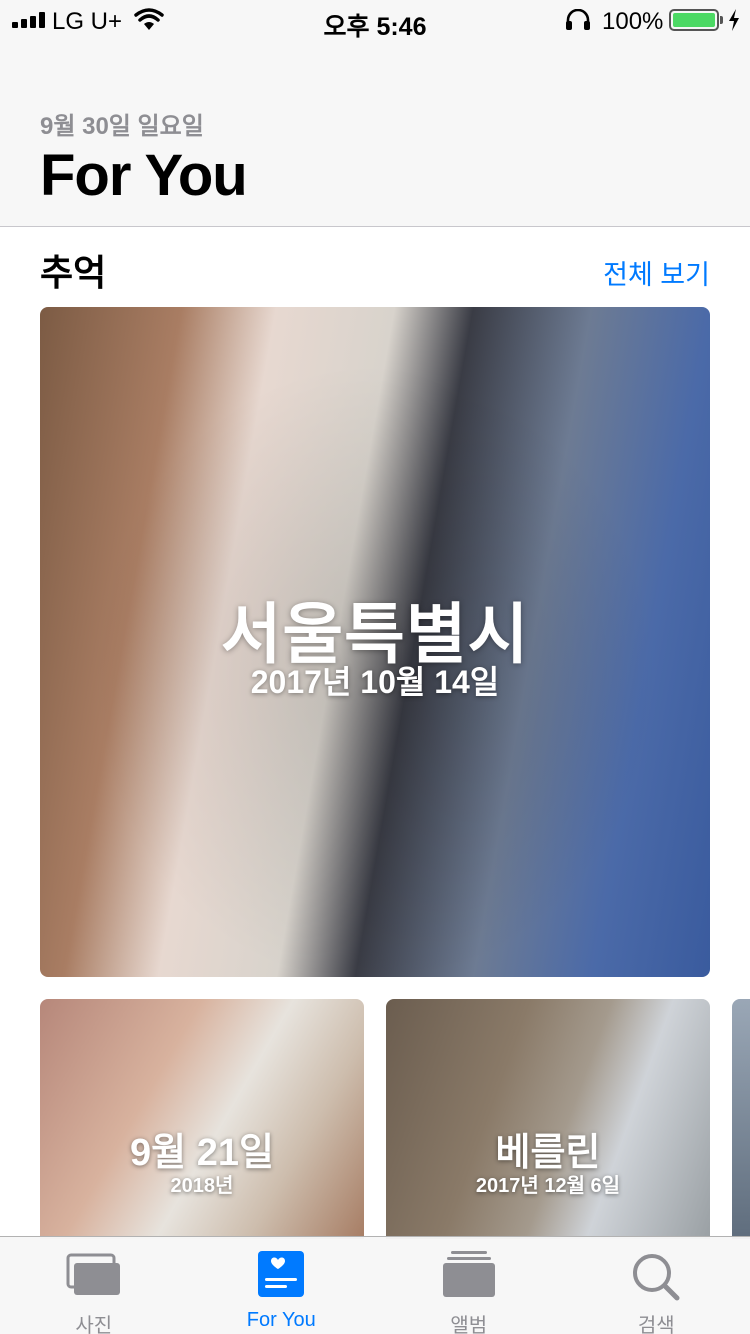  Describe the element at coordinates (548, 1153) in the screenshot. I see `memory-card-title: 베를린` at that location.